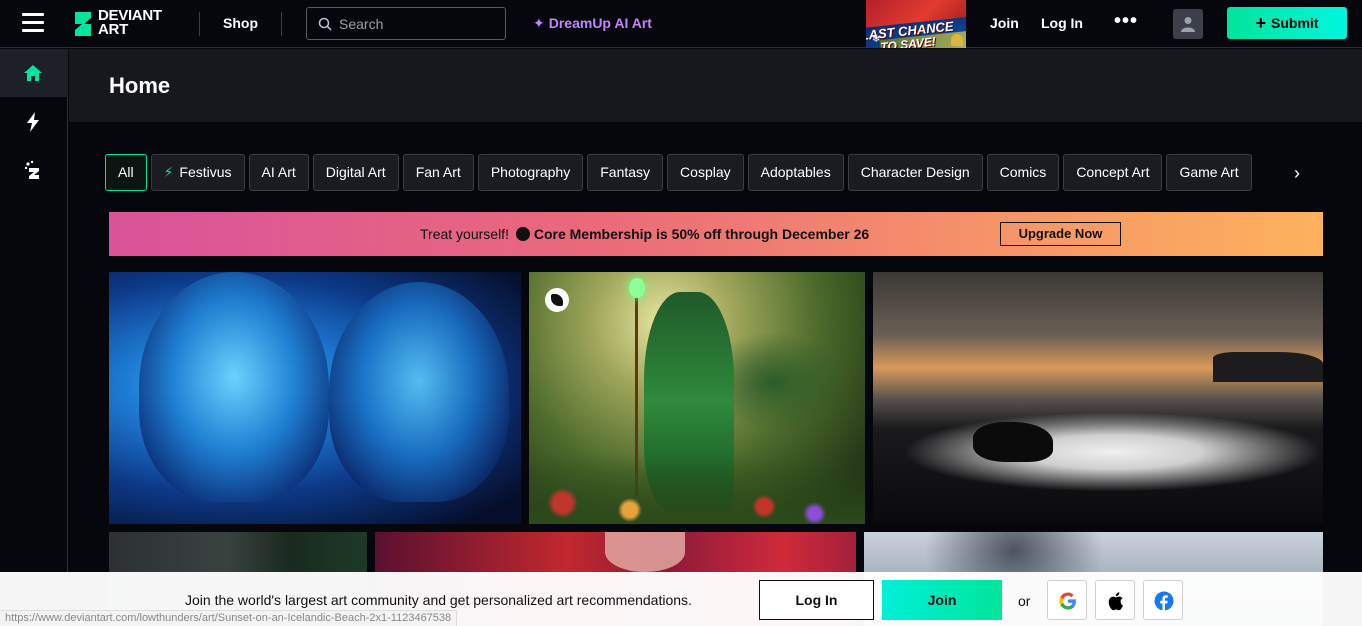 This screenshot has height=626, width=1362. What do you see at coordinates (530, 172) in the screenshot?
I see `chip-photography: Photography` at bounding box center [530, 172].